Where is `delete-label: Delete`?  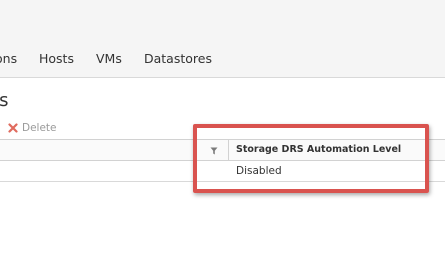 delete-label: Delete is located at coordinates (39, 128).